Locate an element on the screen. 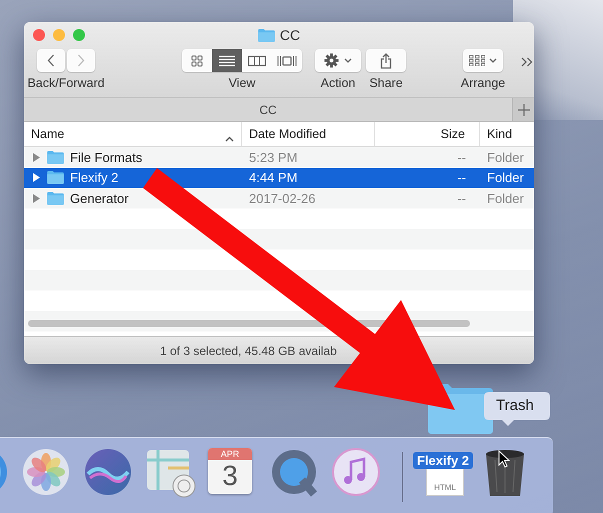  column-header: Date Modified is located at coordinates (308, 134).